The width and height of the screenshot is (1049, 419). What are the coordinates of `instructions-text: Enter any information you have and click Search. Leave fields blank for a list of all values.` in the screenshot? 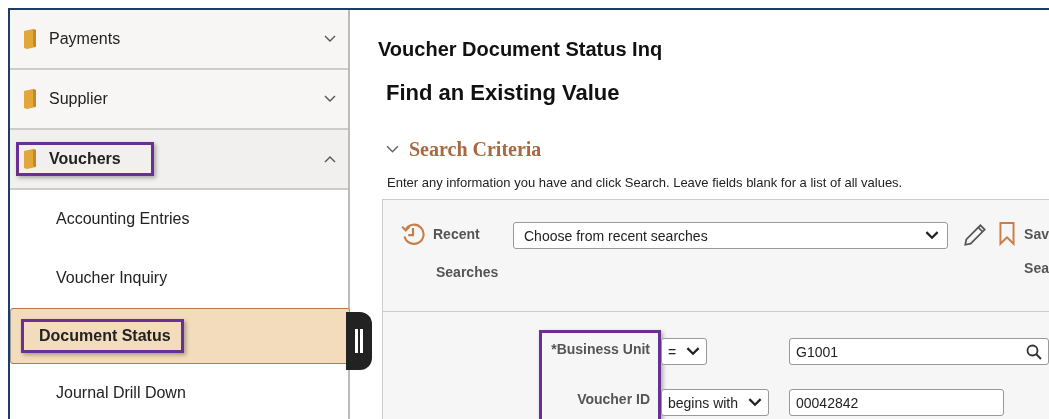 It's located at (645, 182).